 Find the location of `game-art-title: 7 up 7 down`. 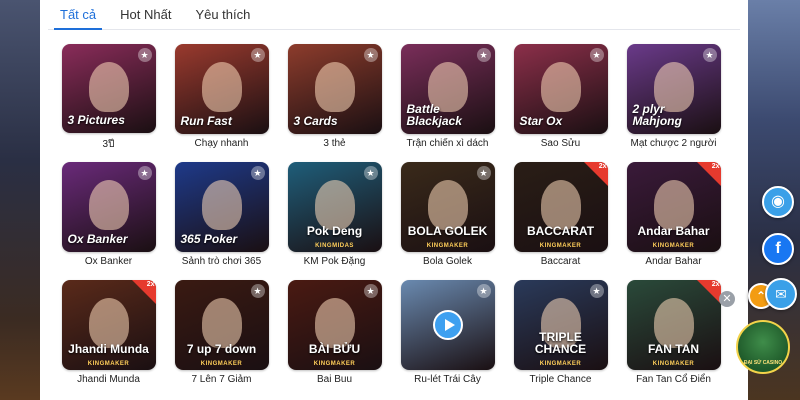

game-art-title: 7 up 7 down is located at coordinates (221, 349).